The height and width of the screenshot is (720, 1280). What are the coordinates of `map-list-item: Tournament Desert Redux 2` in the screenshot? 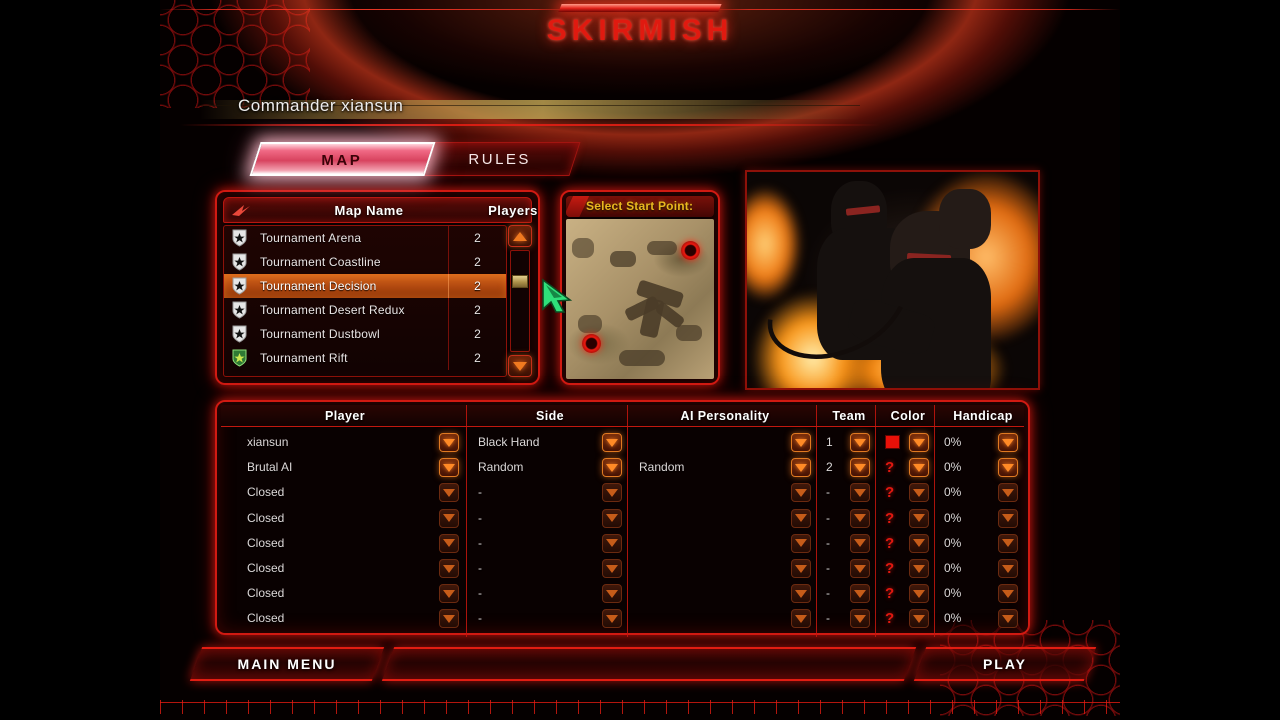 It's located at (365, 310).